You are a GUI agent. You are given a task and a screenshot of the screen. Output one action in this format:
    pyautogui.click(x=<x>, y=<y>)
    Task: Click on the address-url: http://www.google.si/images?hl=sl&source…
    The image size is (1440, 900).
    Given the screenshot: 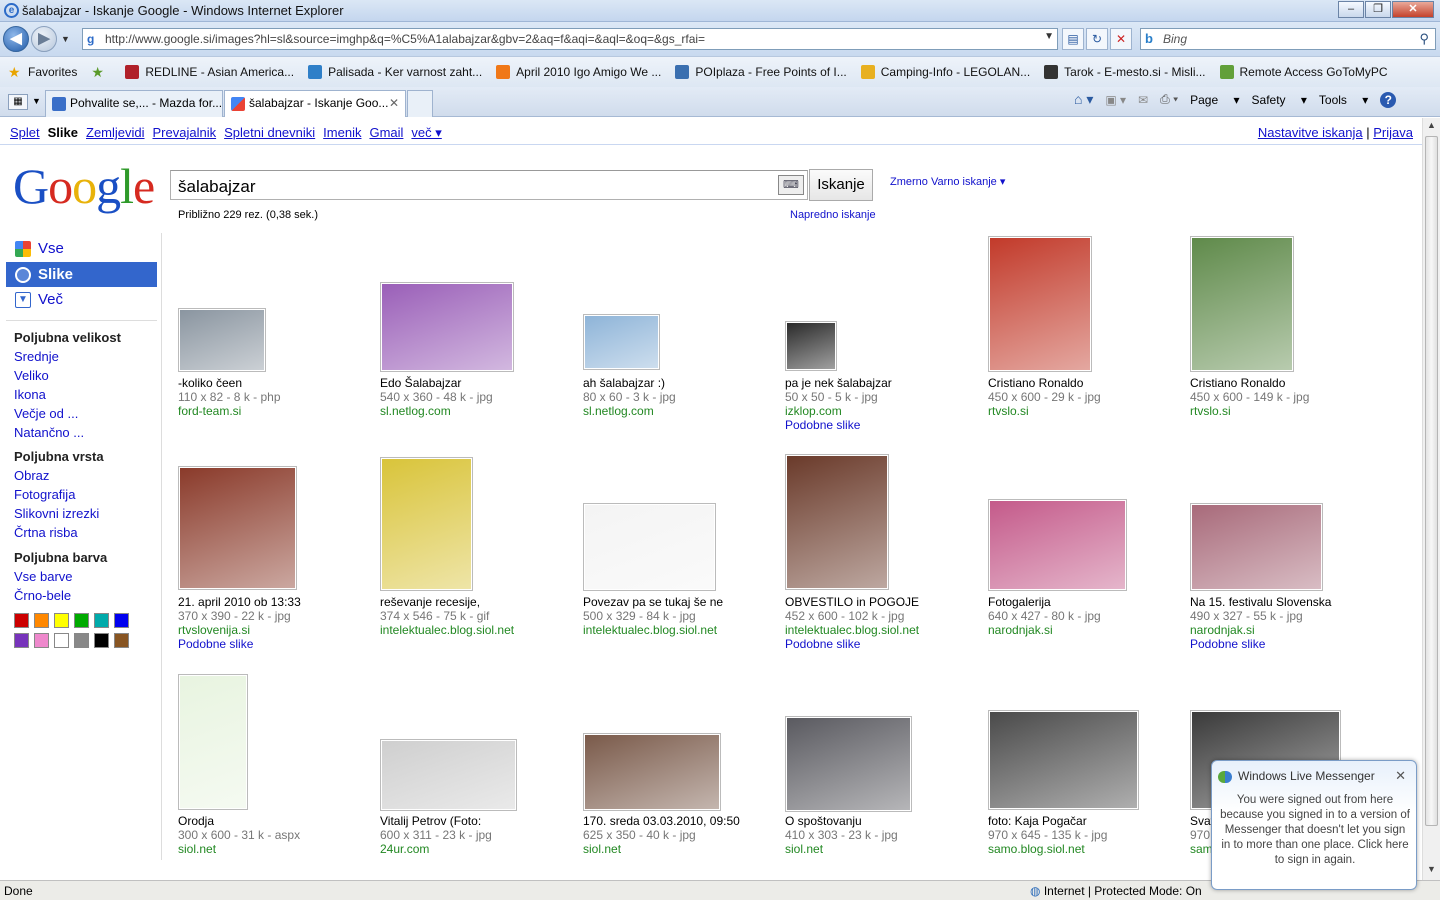 What is the action you would take?
    pyautogui.click(x=405, y=39)
    